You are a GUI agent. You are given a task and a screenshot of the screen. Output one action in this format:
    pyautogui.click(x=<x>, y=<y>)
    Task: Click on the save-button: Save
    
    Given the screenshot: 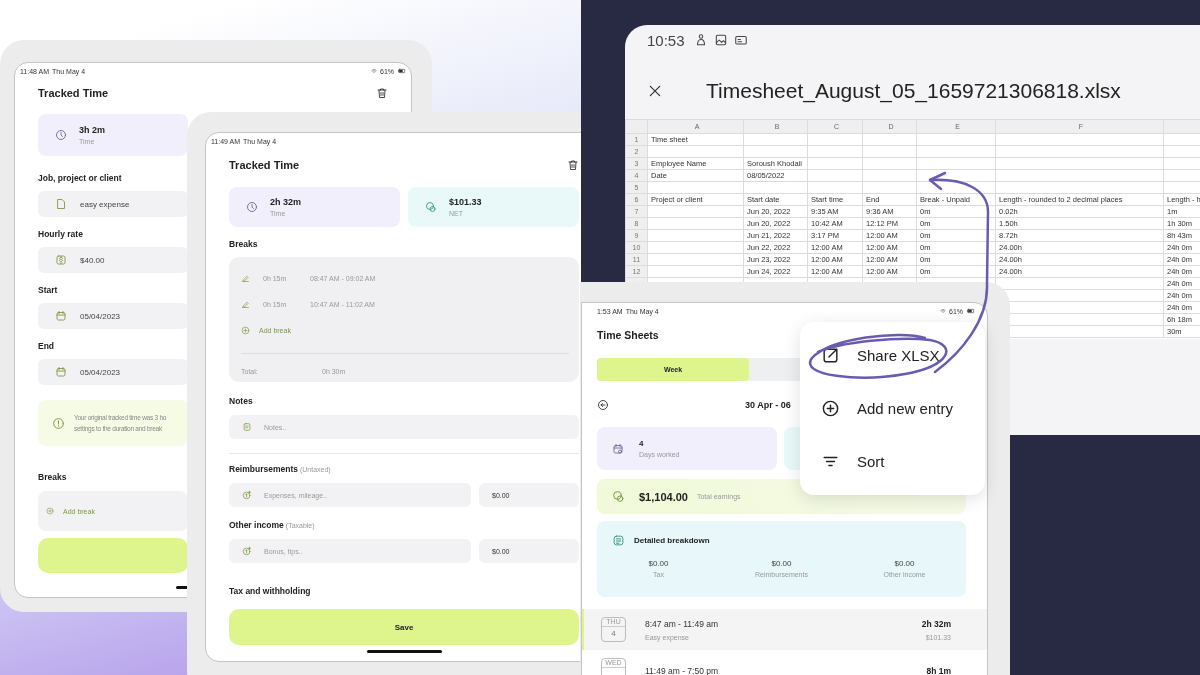 What is the action you would take?
    pyautogui.click(x=404, y=627)
    